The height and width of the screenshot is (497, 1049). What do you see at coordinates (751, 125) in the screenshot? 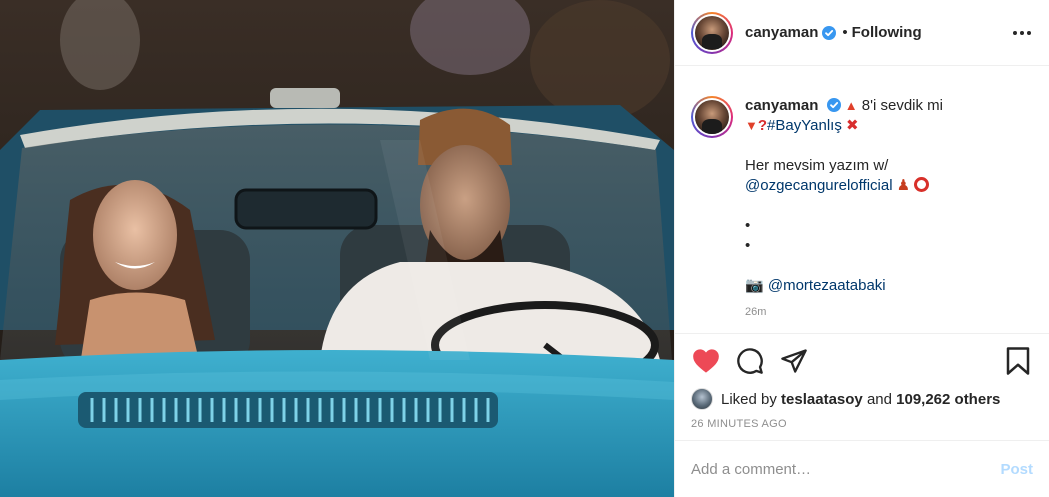
I see `red-triangle-down-icon: ▼` at bounding box center [751, 125].